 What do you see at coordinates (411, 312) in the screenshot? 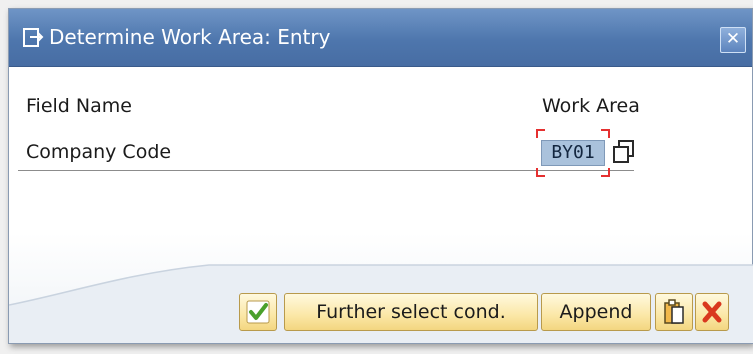
I see `further-select-cond-button: Further select cond.` at bounding box center [411, 312].